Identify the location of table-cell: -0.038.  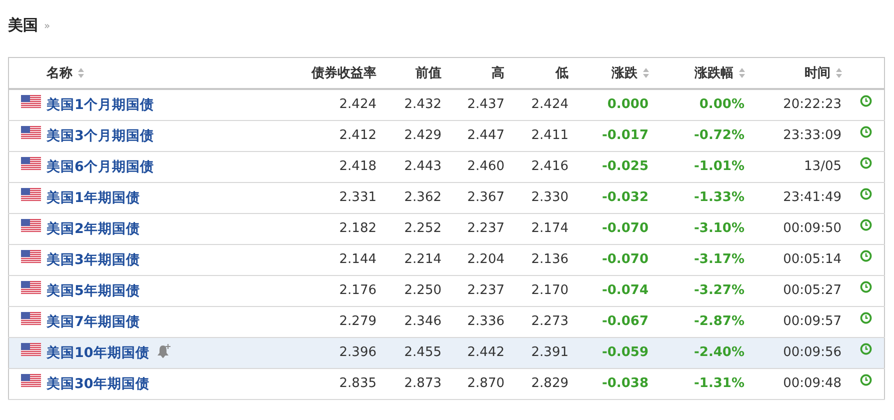
(616, 384).